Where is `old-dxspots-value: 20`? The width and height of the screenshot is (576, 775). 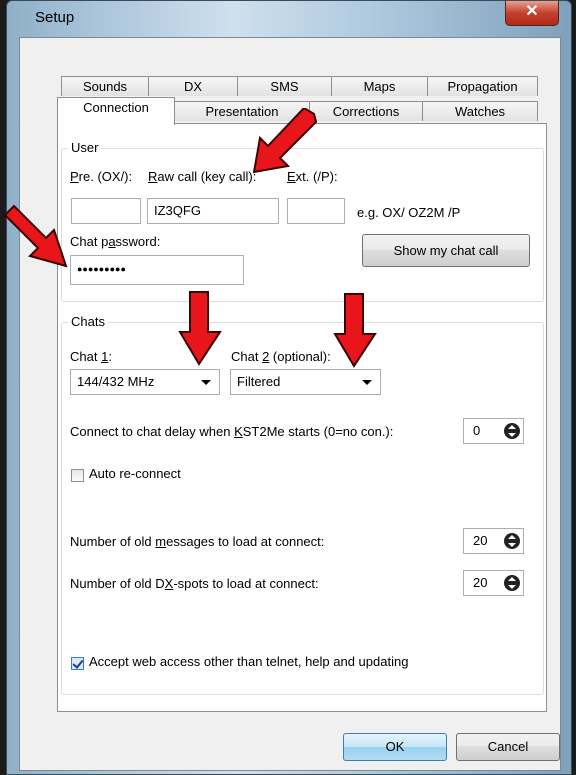
old-dxspots-value: 20 is located at coordinates (480, 582).